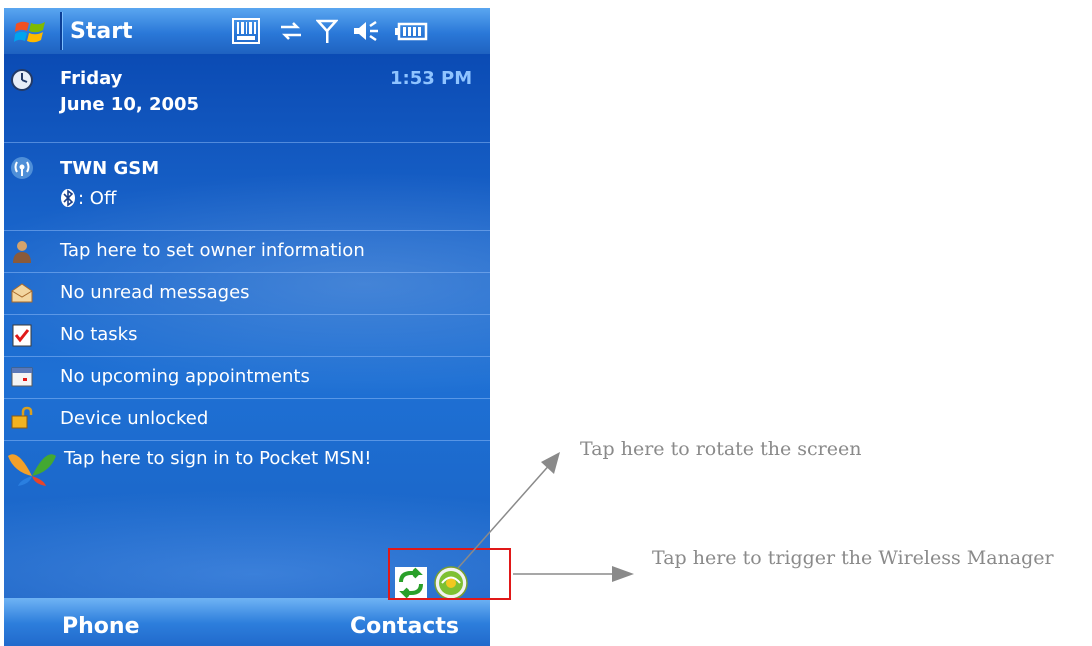 The width and height of the screenshot is (1092, 646). Describe the element at coordinates (327, 31) in the screenshot. I see `signal-antenna-icon` at that location.